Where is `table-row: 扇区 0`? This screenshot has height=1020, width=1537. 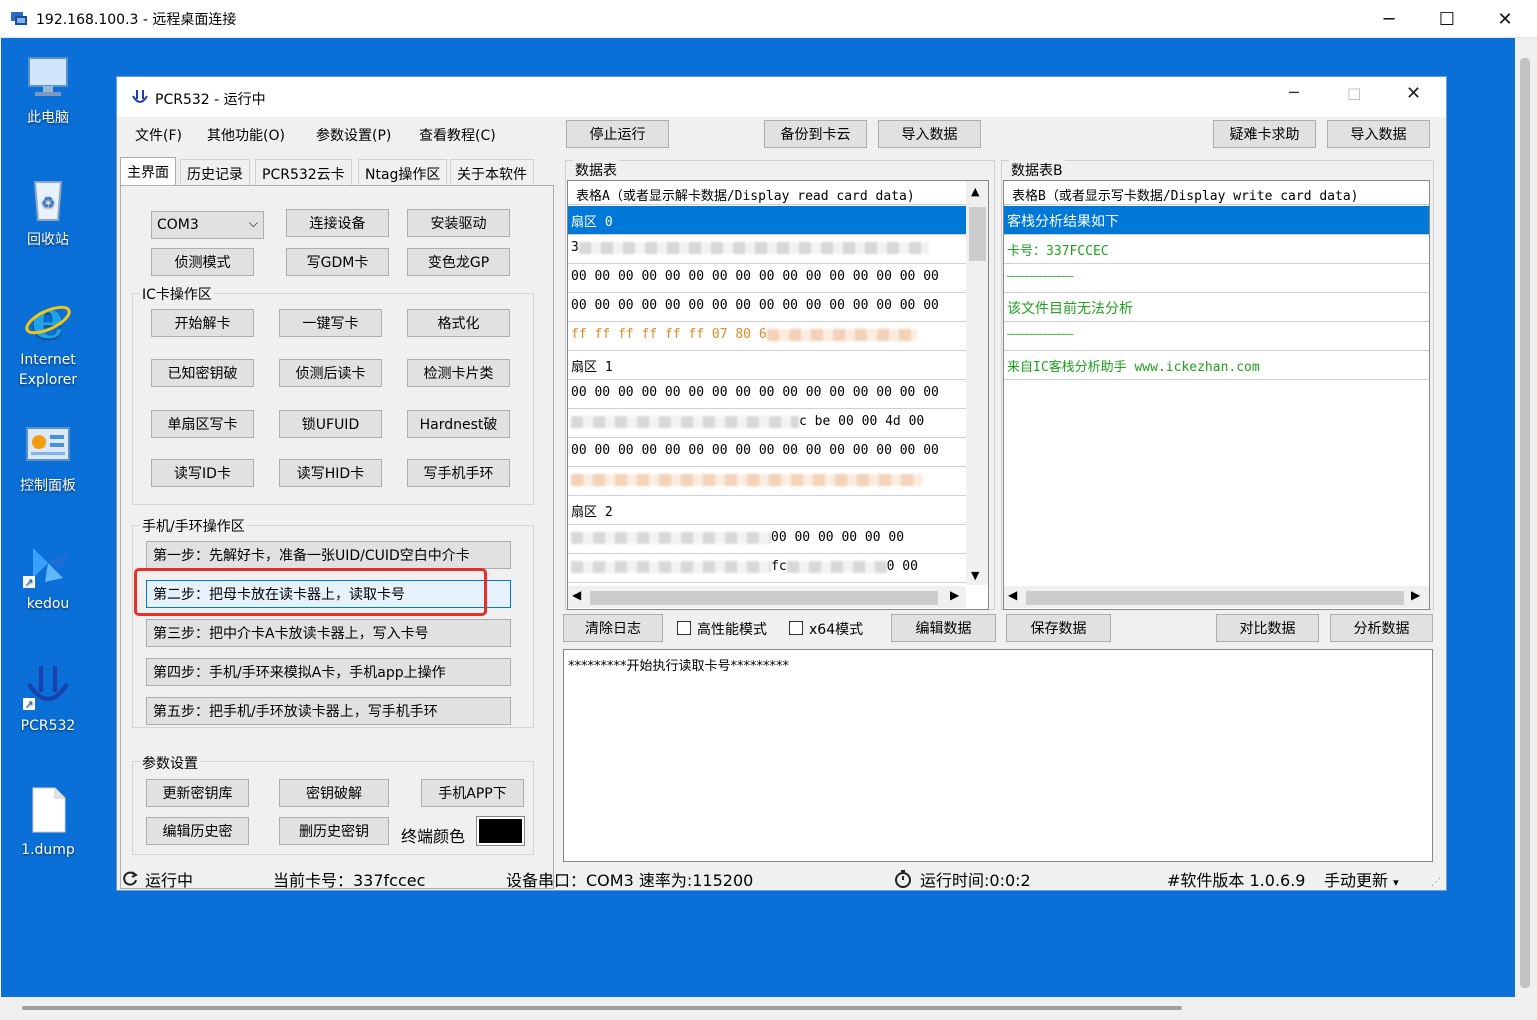
table-row: 扇区 0 is located at coordinates (767, 220).